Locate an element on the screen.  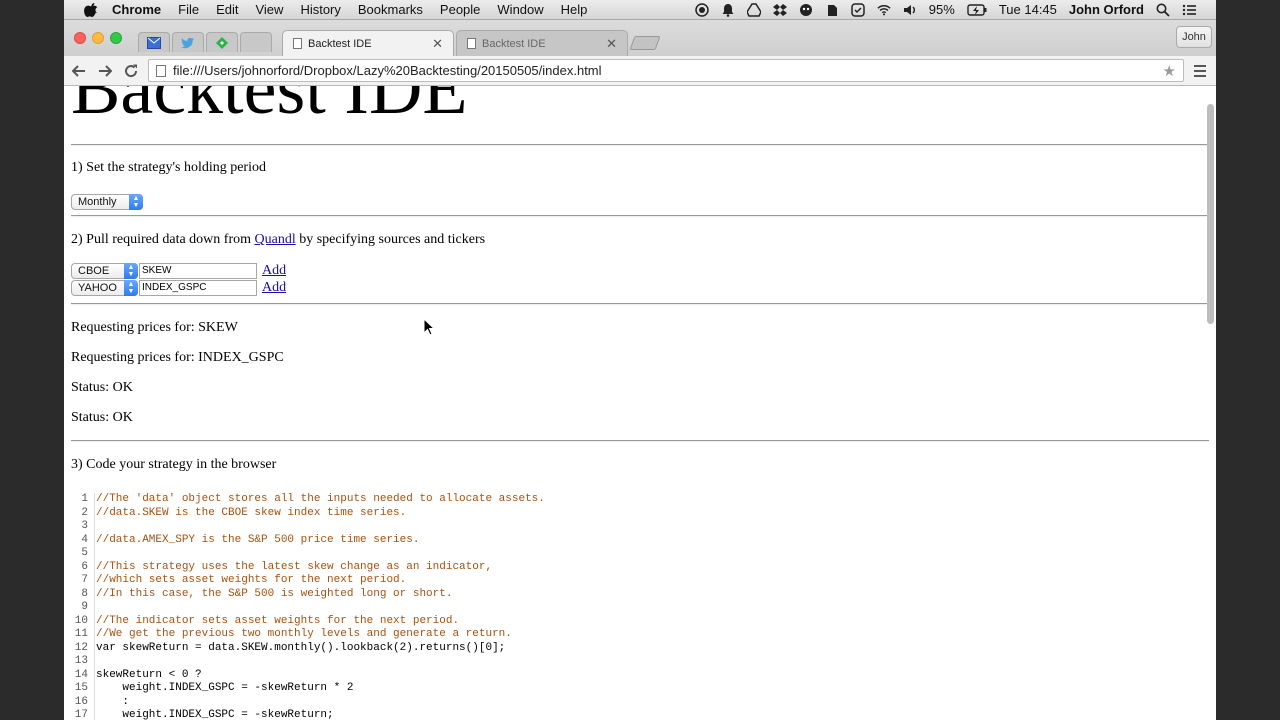
source-select: YAHOO ▲ ▼ is located at coordinates (104, 287).